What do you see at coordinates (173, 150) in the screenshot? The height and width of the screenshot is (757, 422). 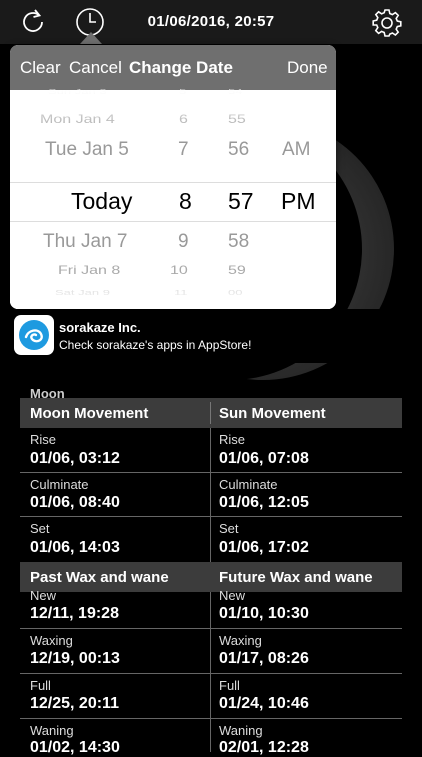 I see `picker-row: Tue Jan 5 7 56 AM` at bounding box center [173, 150].